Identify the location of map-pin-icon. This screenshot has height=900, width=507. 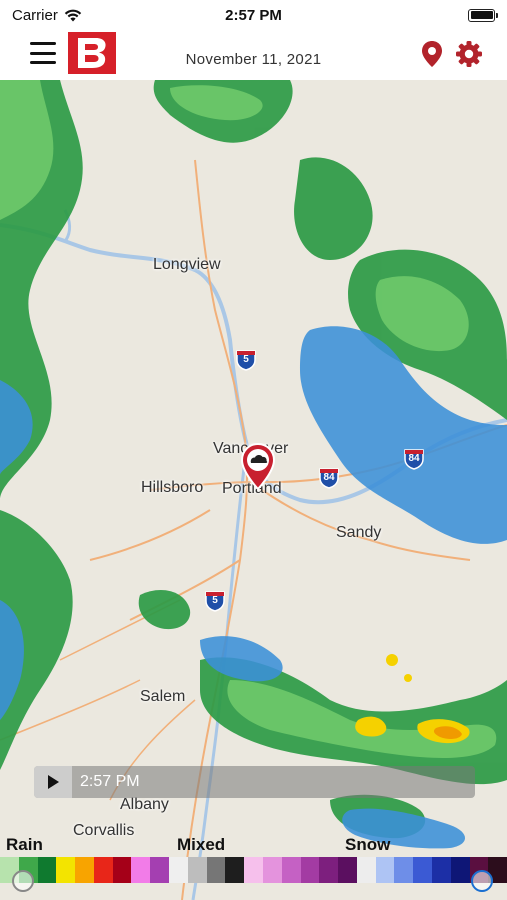
(432, 54).